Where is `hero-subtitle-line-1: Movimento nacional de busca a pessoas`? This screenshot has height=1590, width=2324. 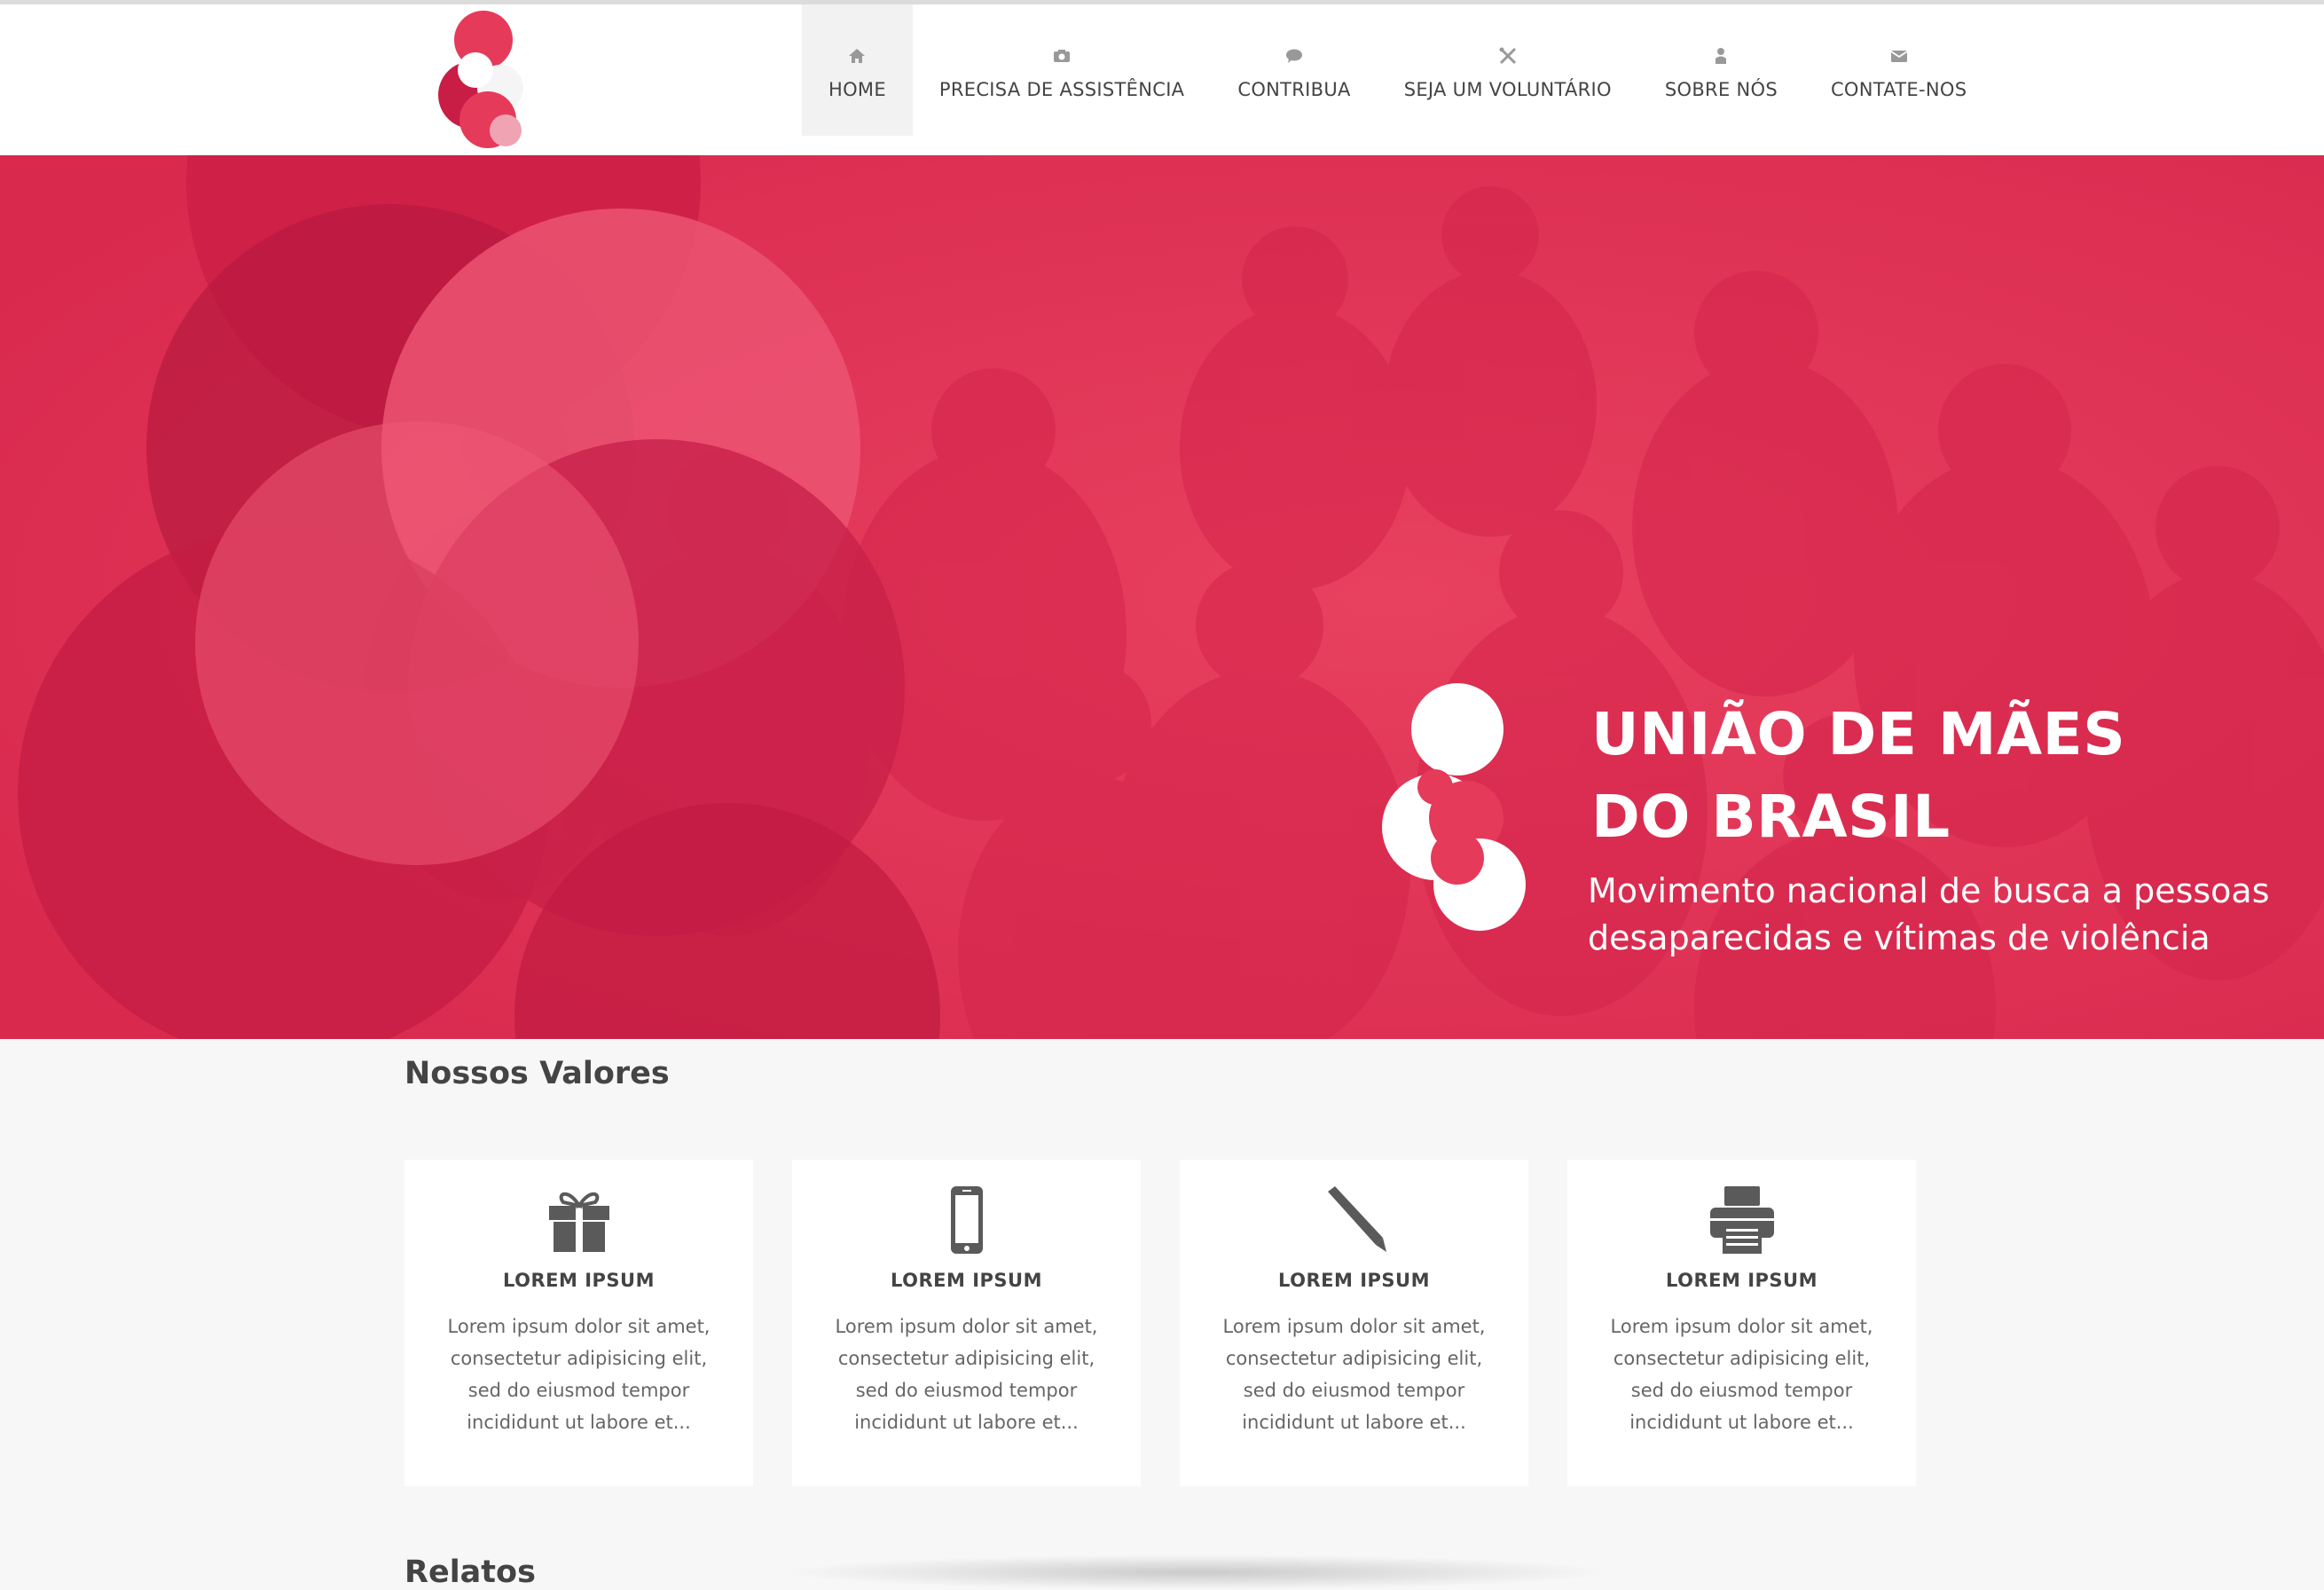 hero-subtitle-line-1: Movimento nacional de busca a pessoas is located at coordinates (1929, 890).